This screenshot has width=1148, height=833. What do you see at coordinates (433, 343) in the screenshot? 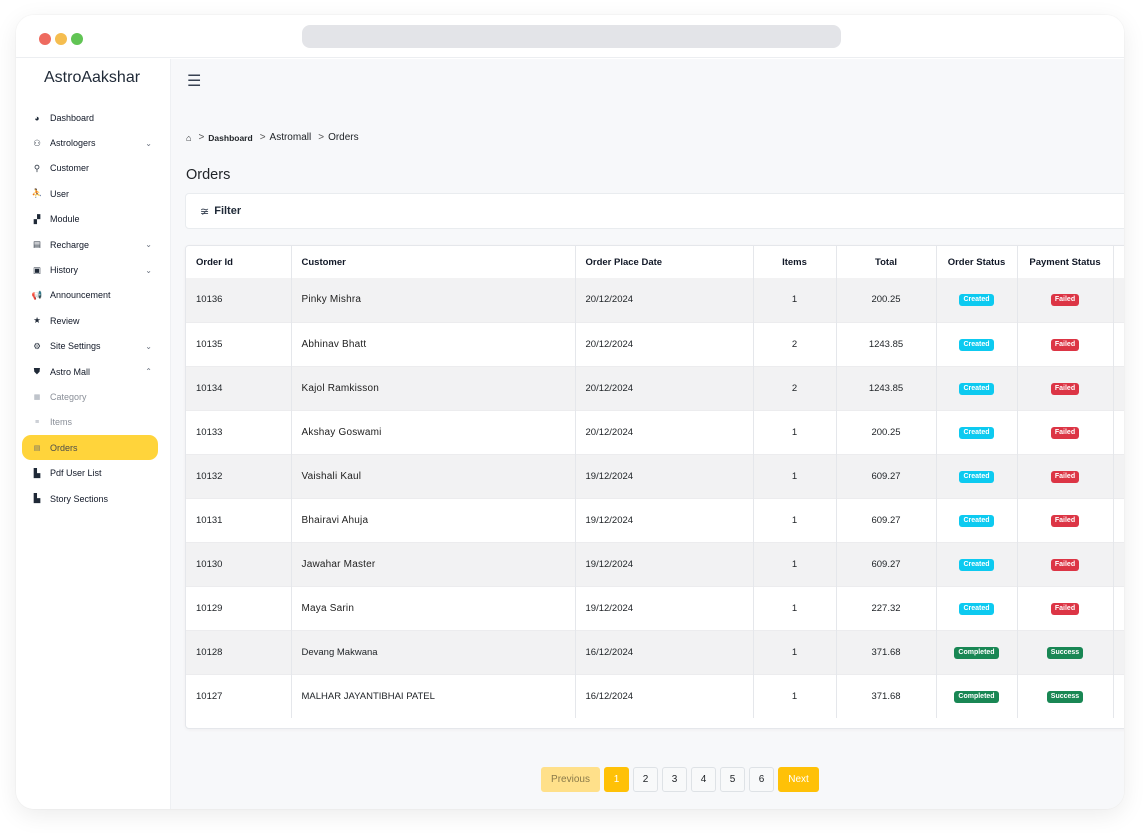
I see `customer-cell: Abhinav Bhatt` at bounding box center [433, 343].